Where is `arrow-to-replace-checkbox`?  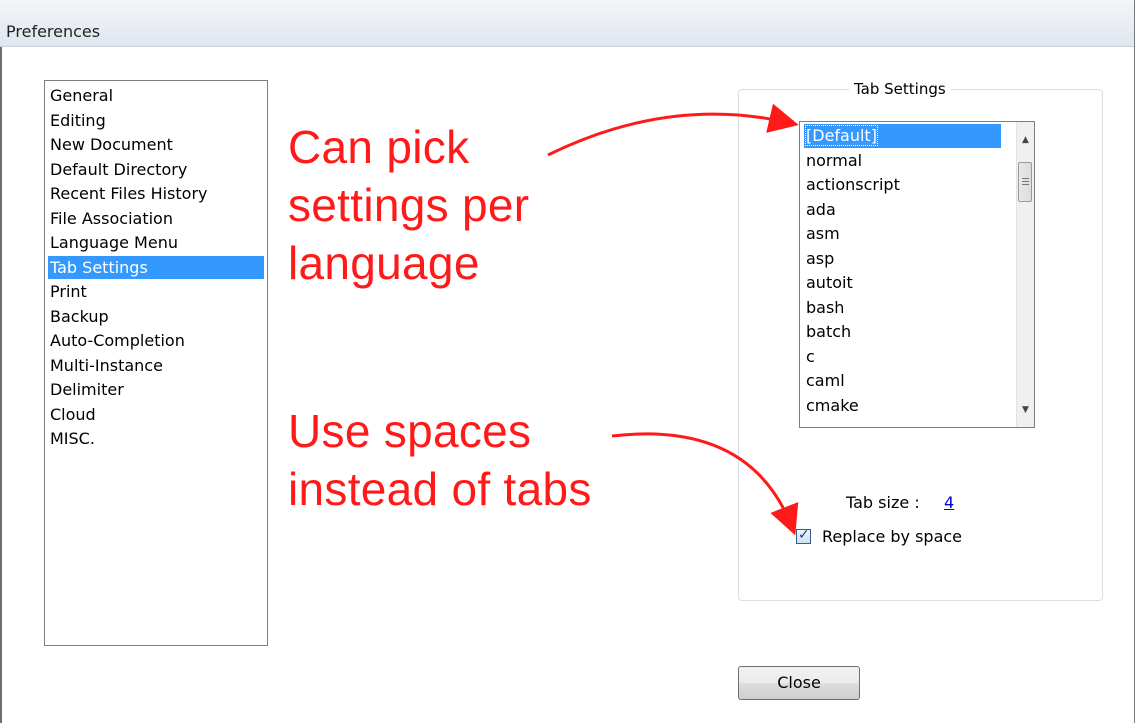 arrow-to-replace-checkbox is located at coordinates (705, 484).